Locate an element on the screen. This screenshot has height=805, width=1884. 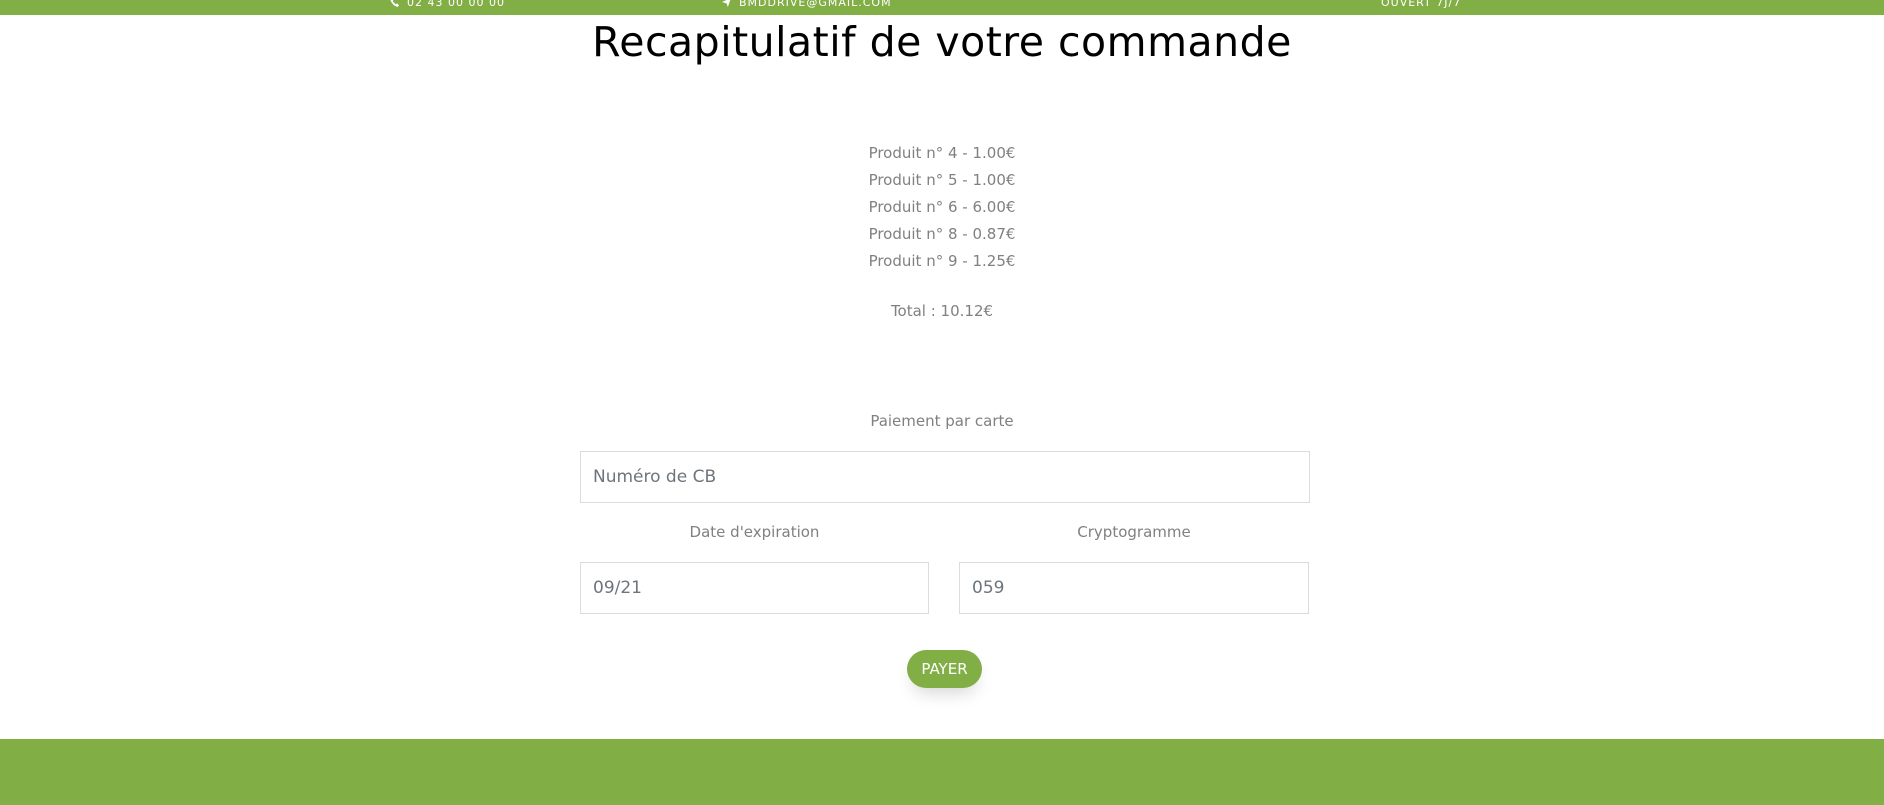
expiry-date-input is located at coordinates (754, 588).